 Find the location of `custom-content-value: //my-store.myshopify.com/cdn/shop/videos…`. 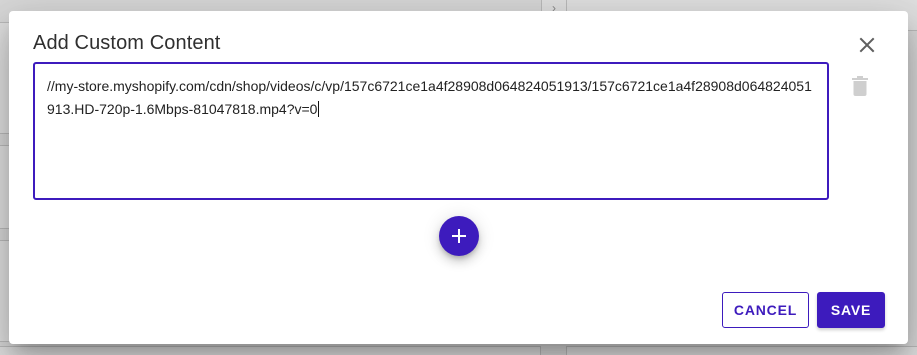

custom-content-value: //my-store.myshopify.com/cdn/shop/videos… is located at coordinates (429, 97).